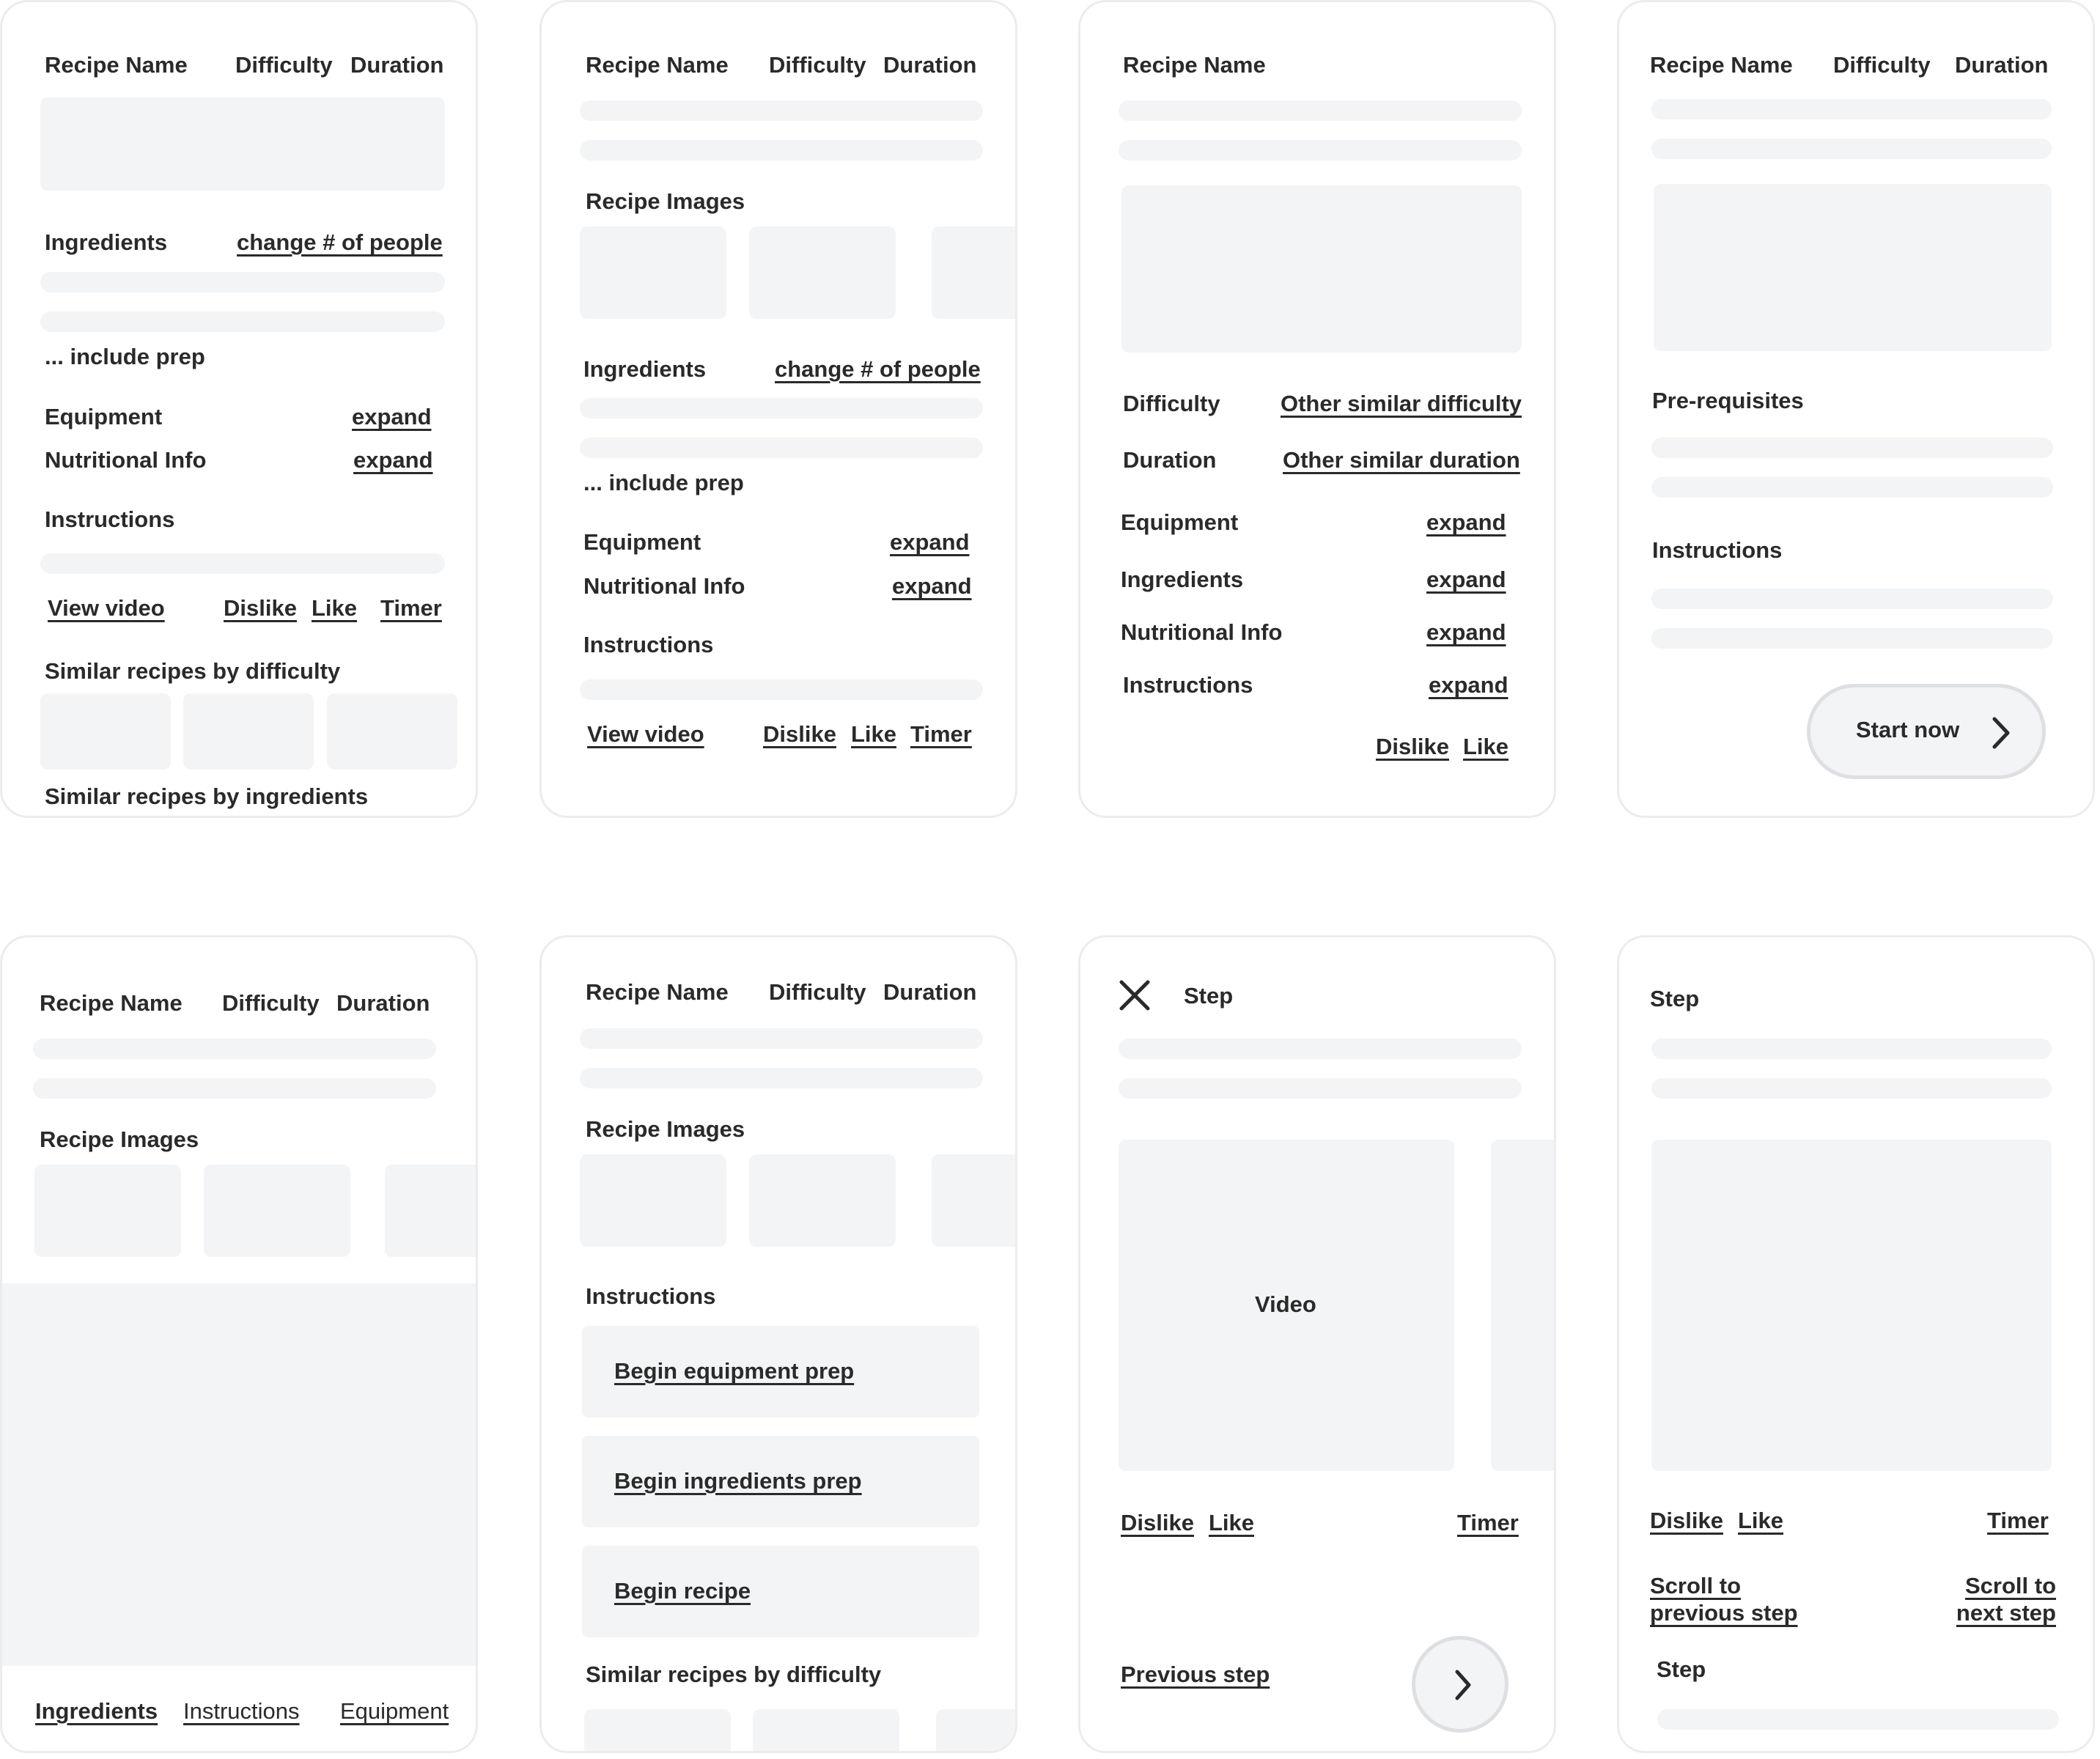 This screenshot has height=1759, width=2100. What do you see at coordinates (734, 1371) in the screenshot?
I see `begin-equipment-prep-label: Begin equipment prep` at bounding box center [734, 1371].